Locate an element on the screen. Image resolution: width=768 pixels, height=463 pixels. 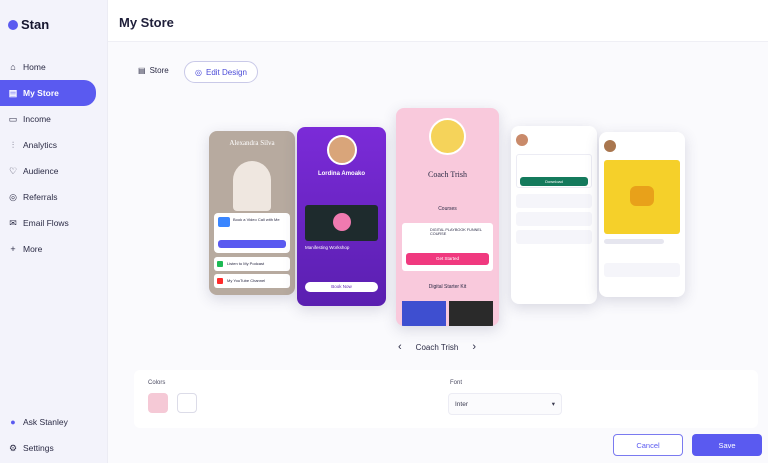
preview-get-started-button: Get Started is located at coordinates (447, 259).